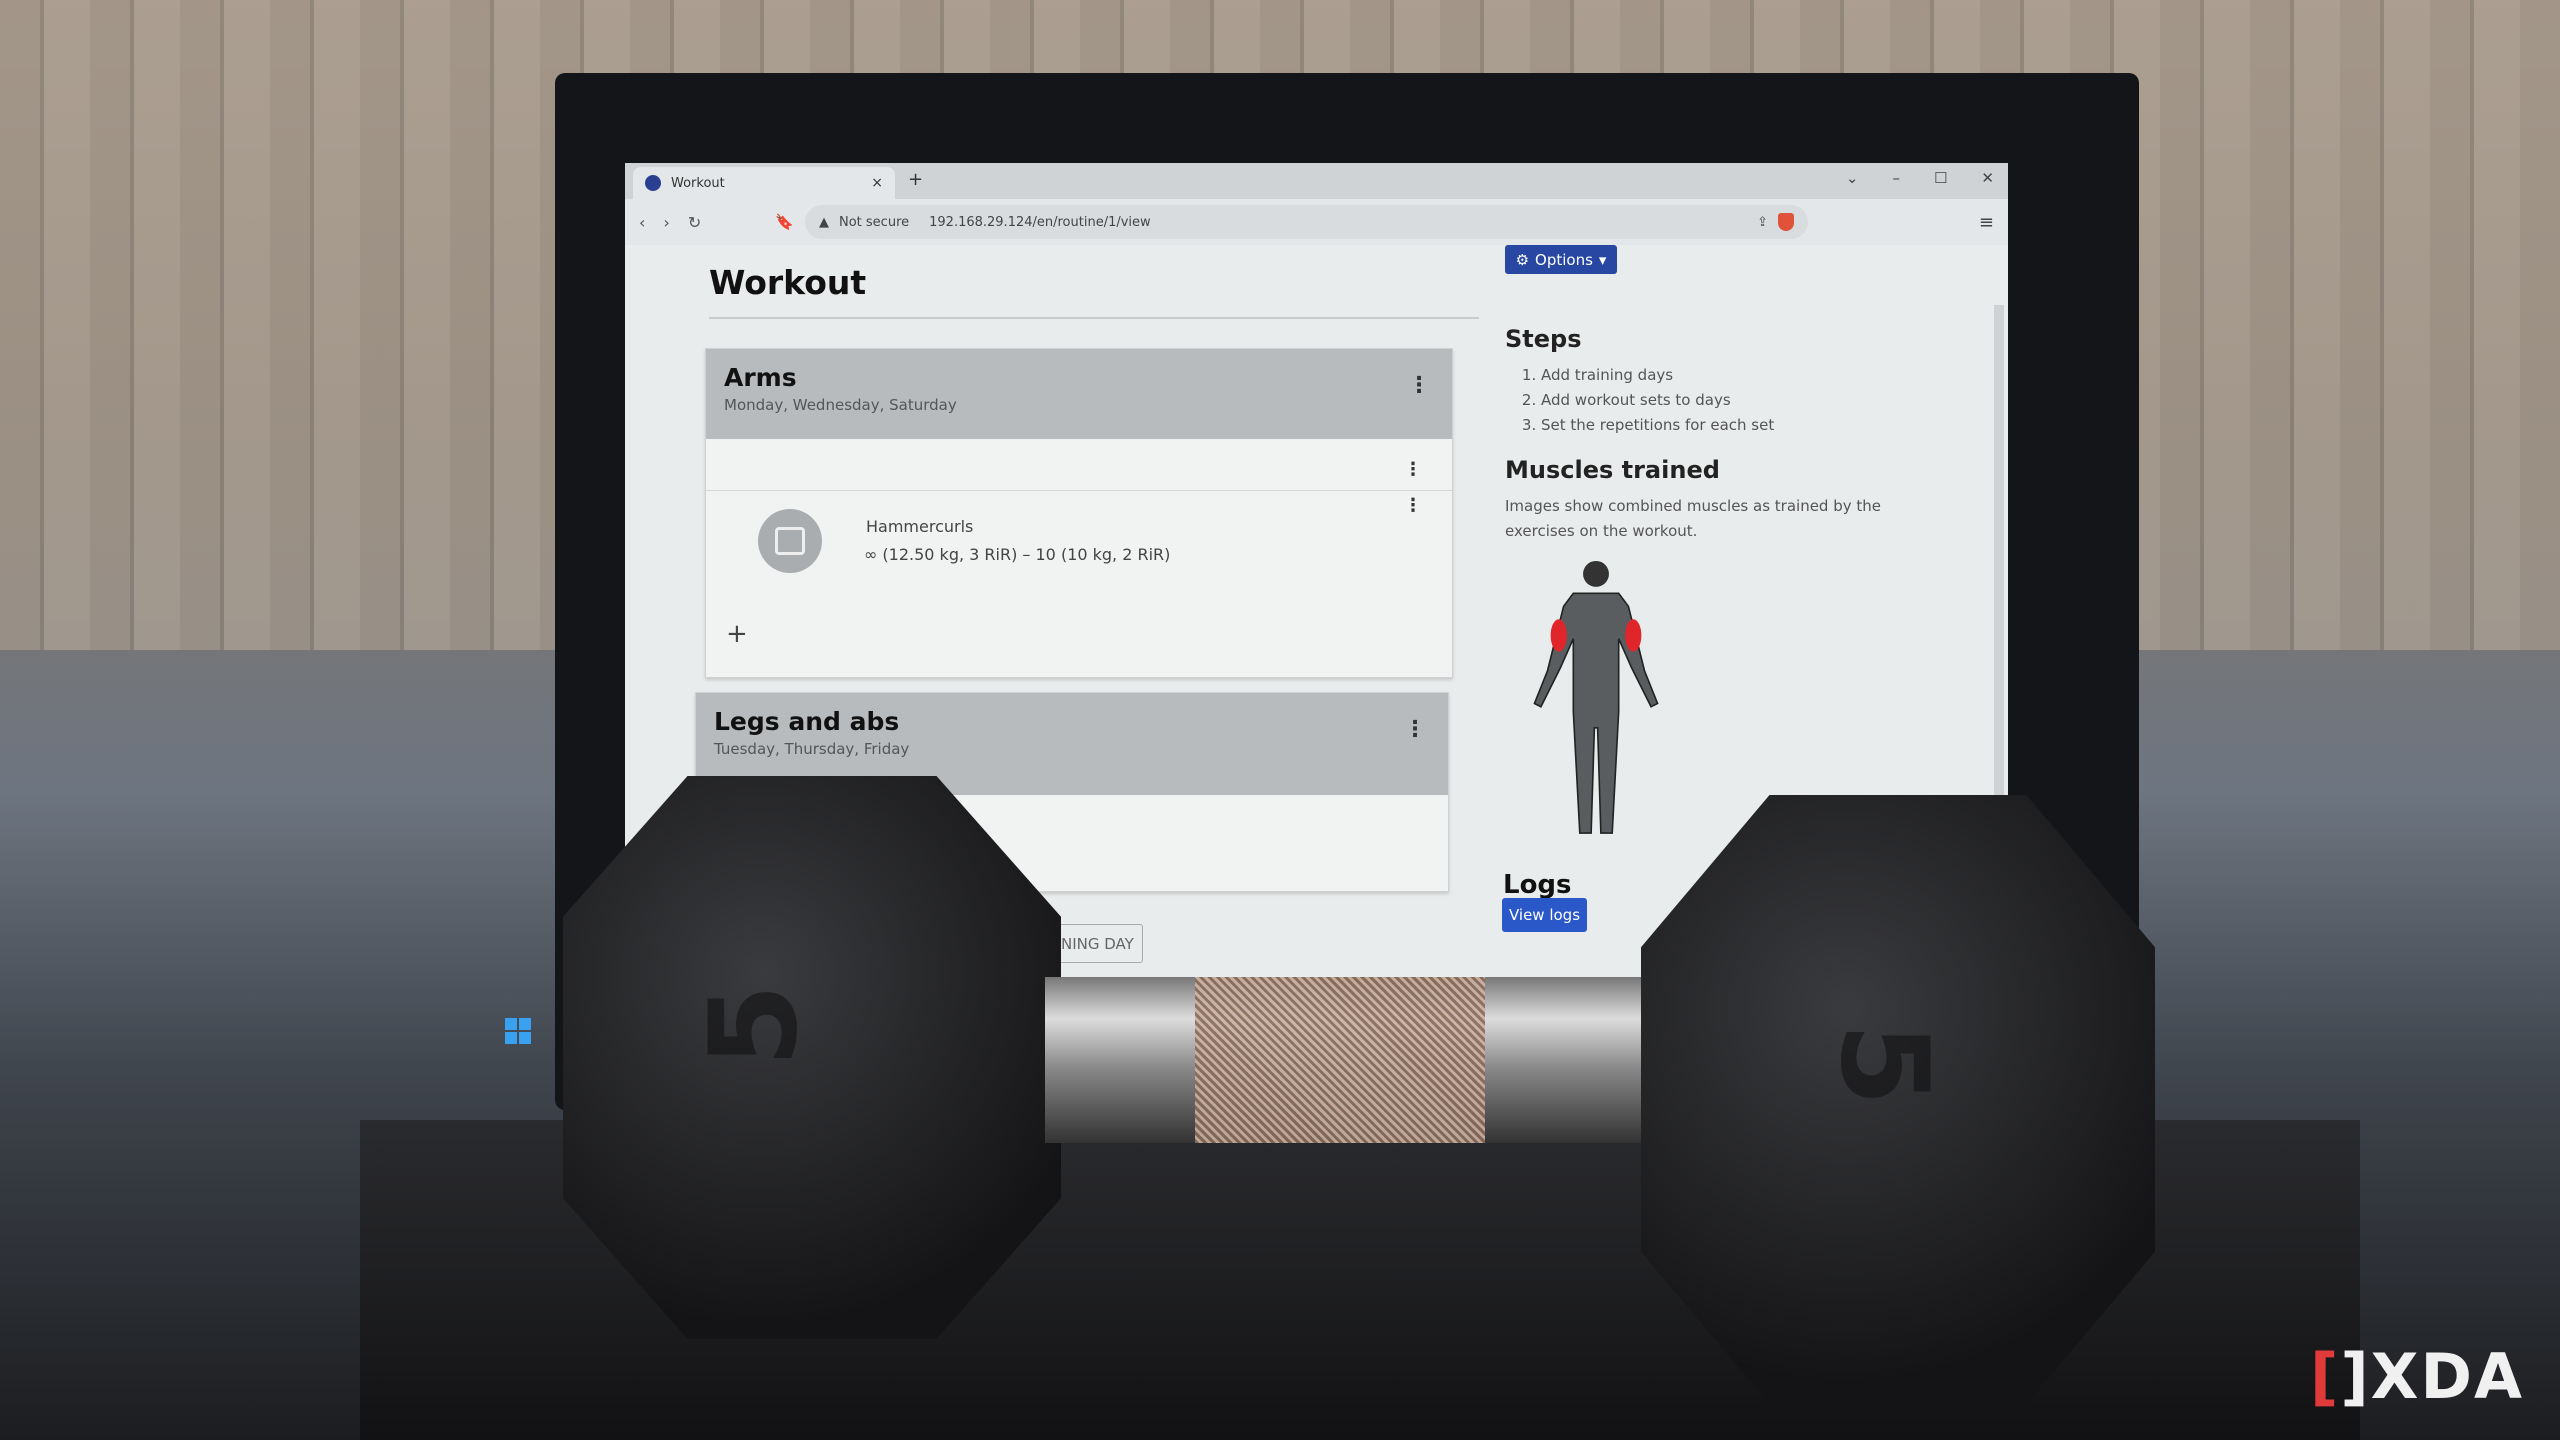 The width and height of the screenshot is (2560, 1440). Describe the element at coordinates (812, 749) in the screenshot. I see `day-weekdays: Tuesday, Thursday, Friday` at that location.